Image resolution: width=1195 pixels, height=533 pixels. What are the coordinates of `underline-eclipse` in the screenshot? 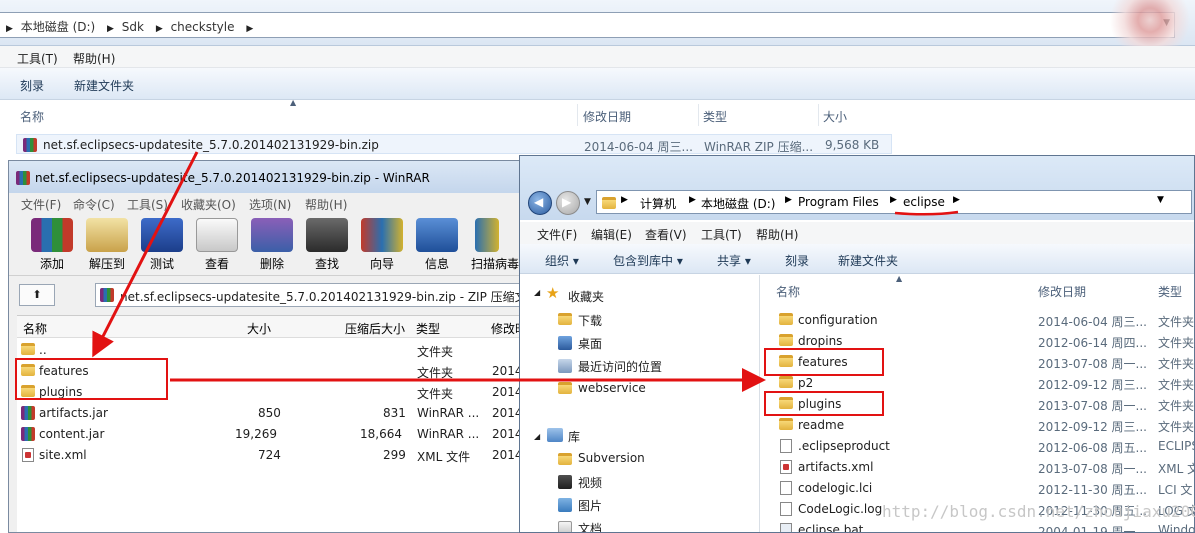 It's located at (926, 213).